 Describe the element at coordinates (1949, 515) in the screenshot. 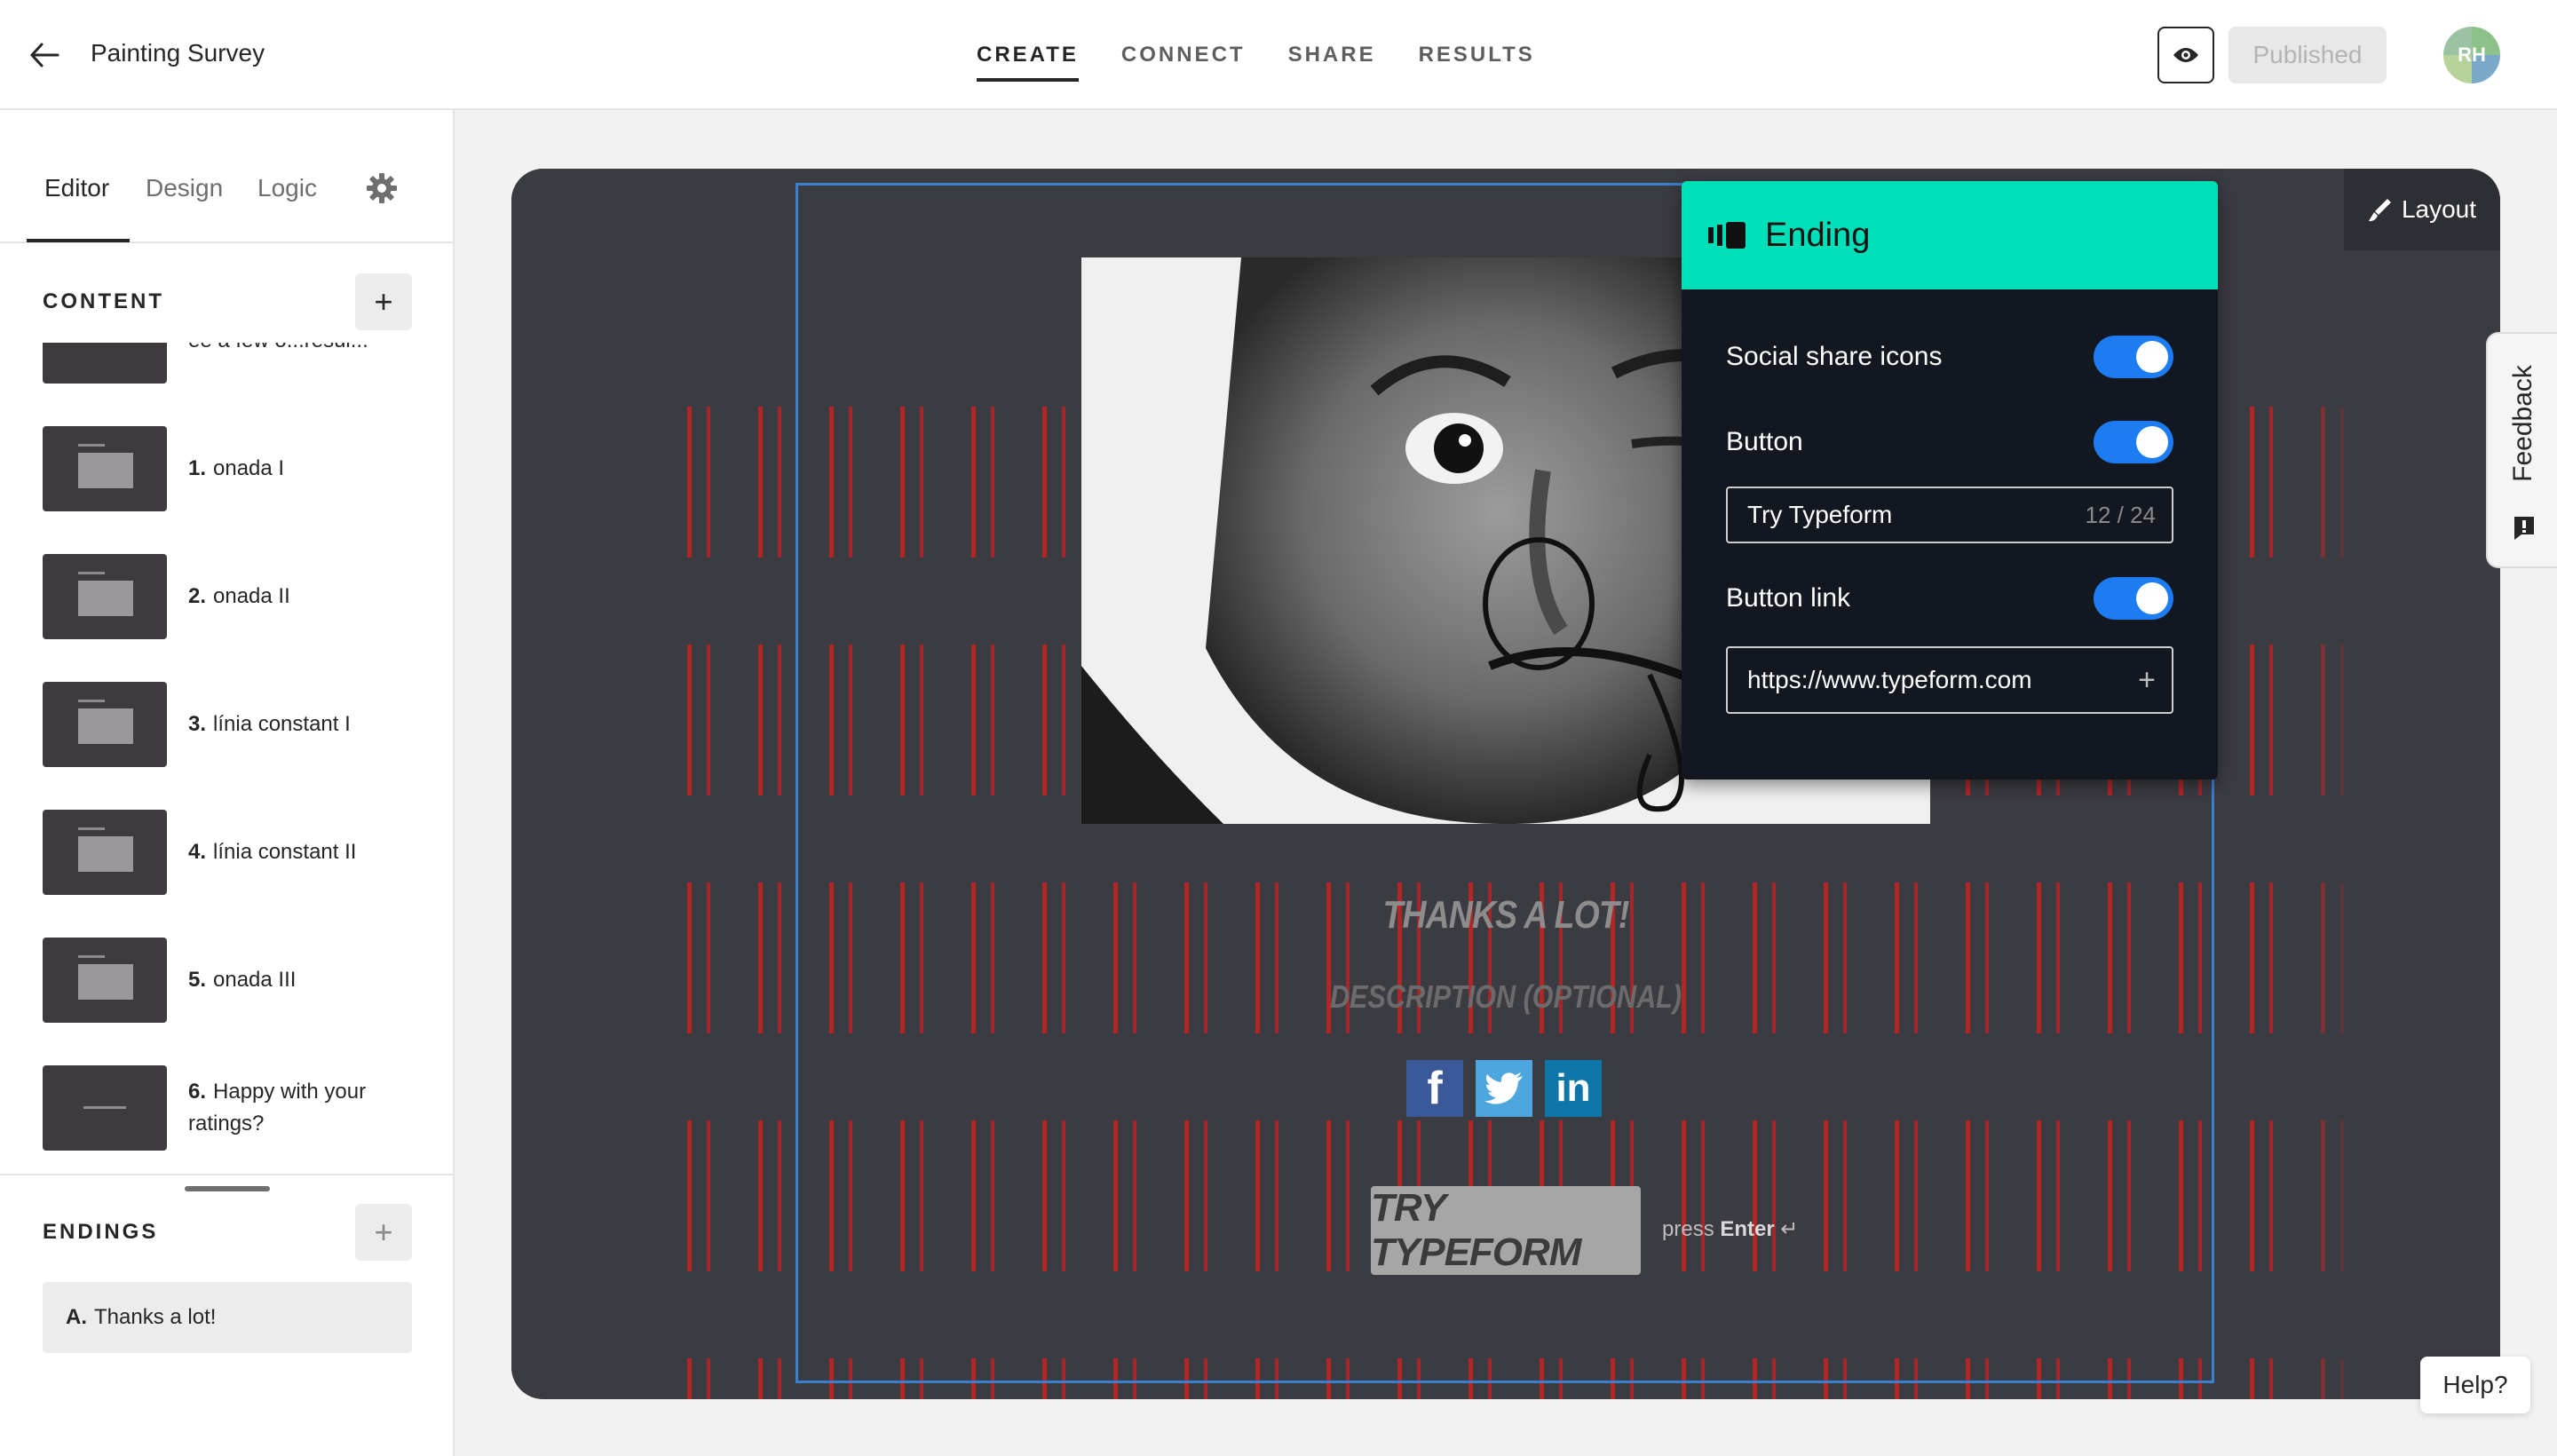

I see `button-text-input: Try Typeform 12 / 24` at that location.